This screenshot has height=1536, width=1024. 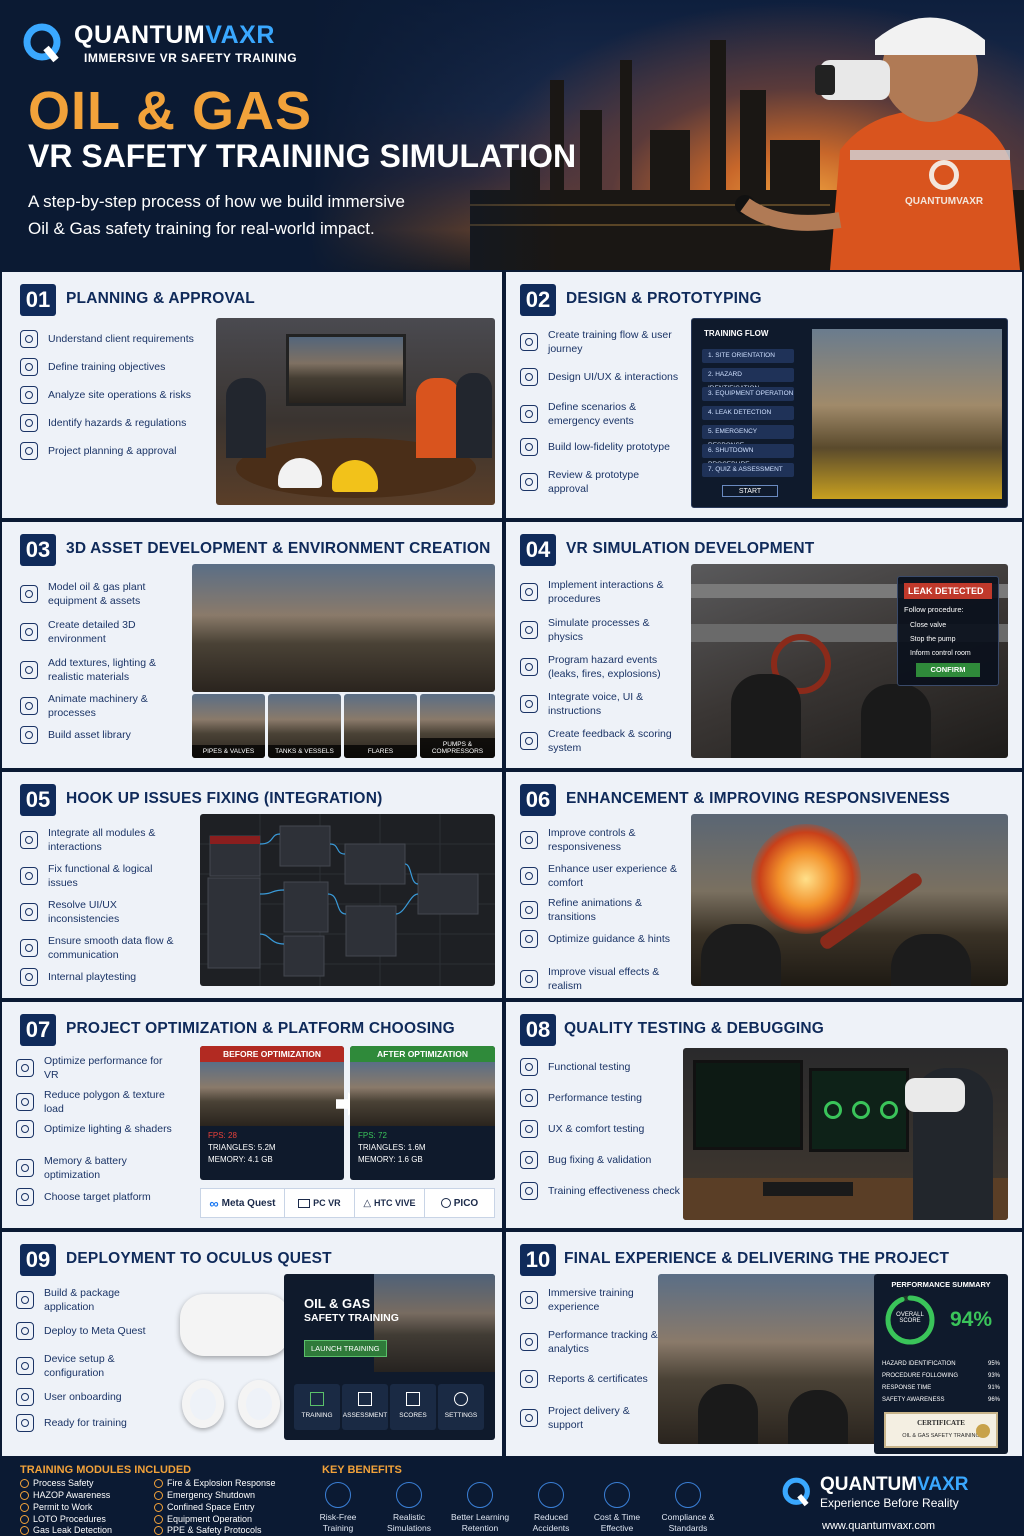 I want to click on playtest-icon, so click(x=29, y=977).